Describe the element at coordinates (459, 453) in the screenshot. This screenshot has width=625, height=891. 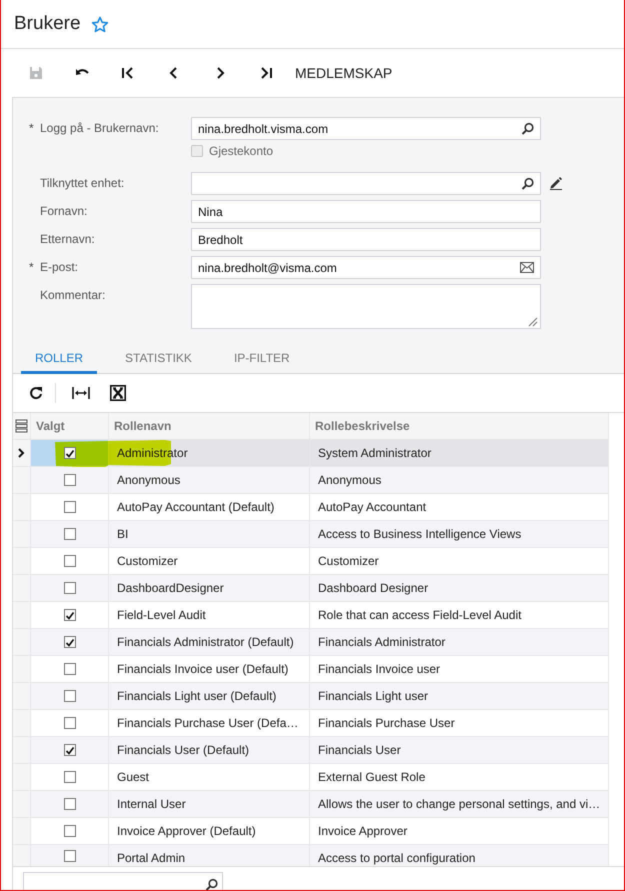
I see `table-cell: System Administrator` at that location.